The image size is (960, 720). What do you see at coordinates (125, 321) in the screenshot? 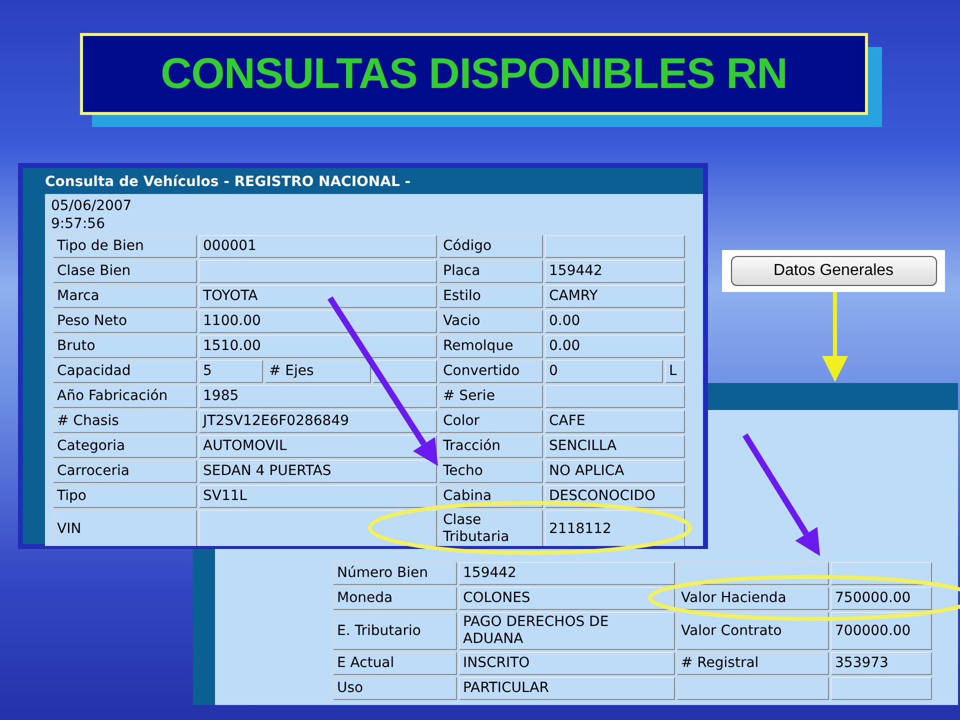
I see `field-label: Peso Neto` at bounding box center [125, 321].